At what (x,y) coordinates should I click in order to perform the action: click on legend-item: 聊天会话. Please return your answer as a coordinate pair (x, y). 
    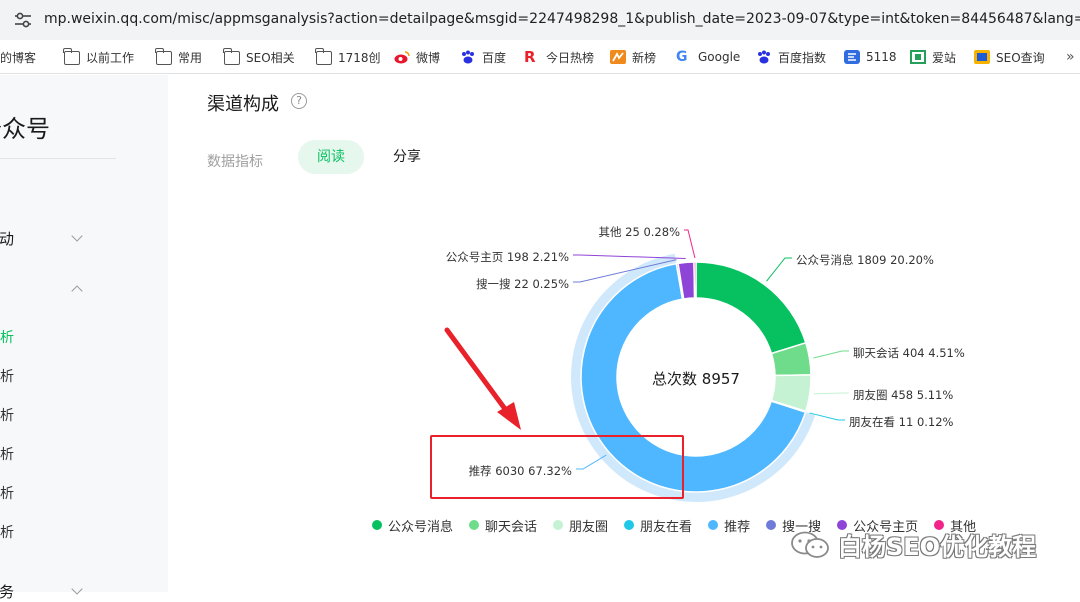
    Looking at the image, I should click on (503, 525).